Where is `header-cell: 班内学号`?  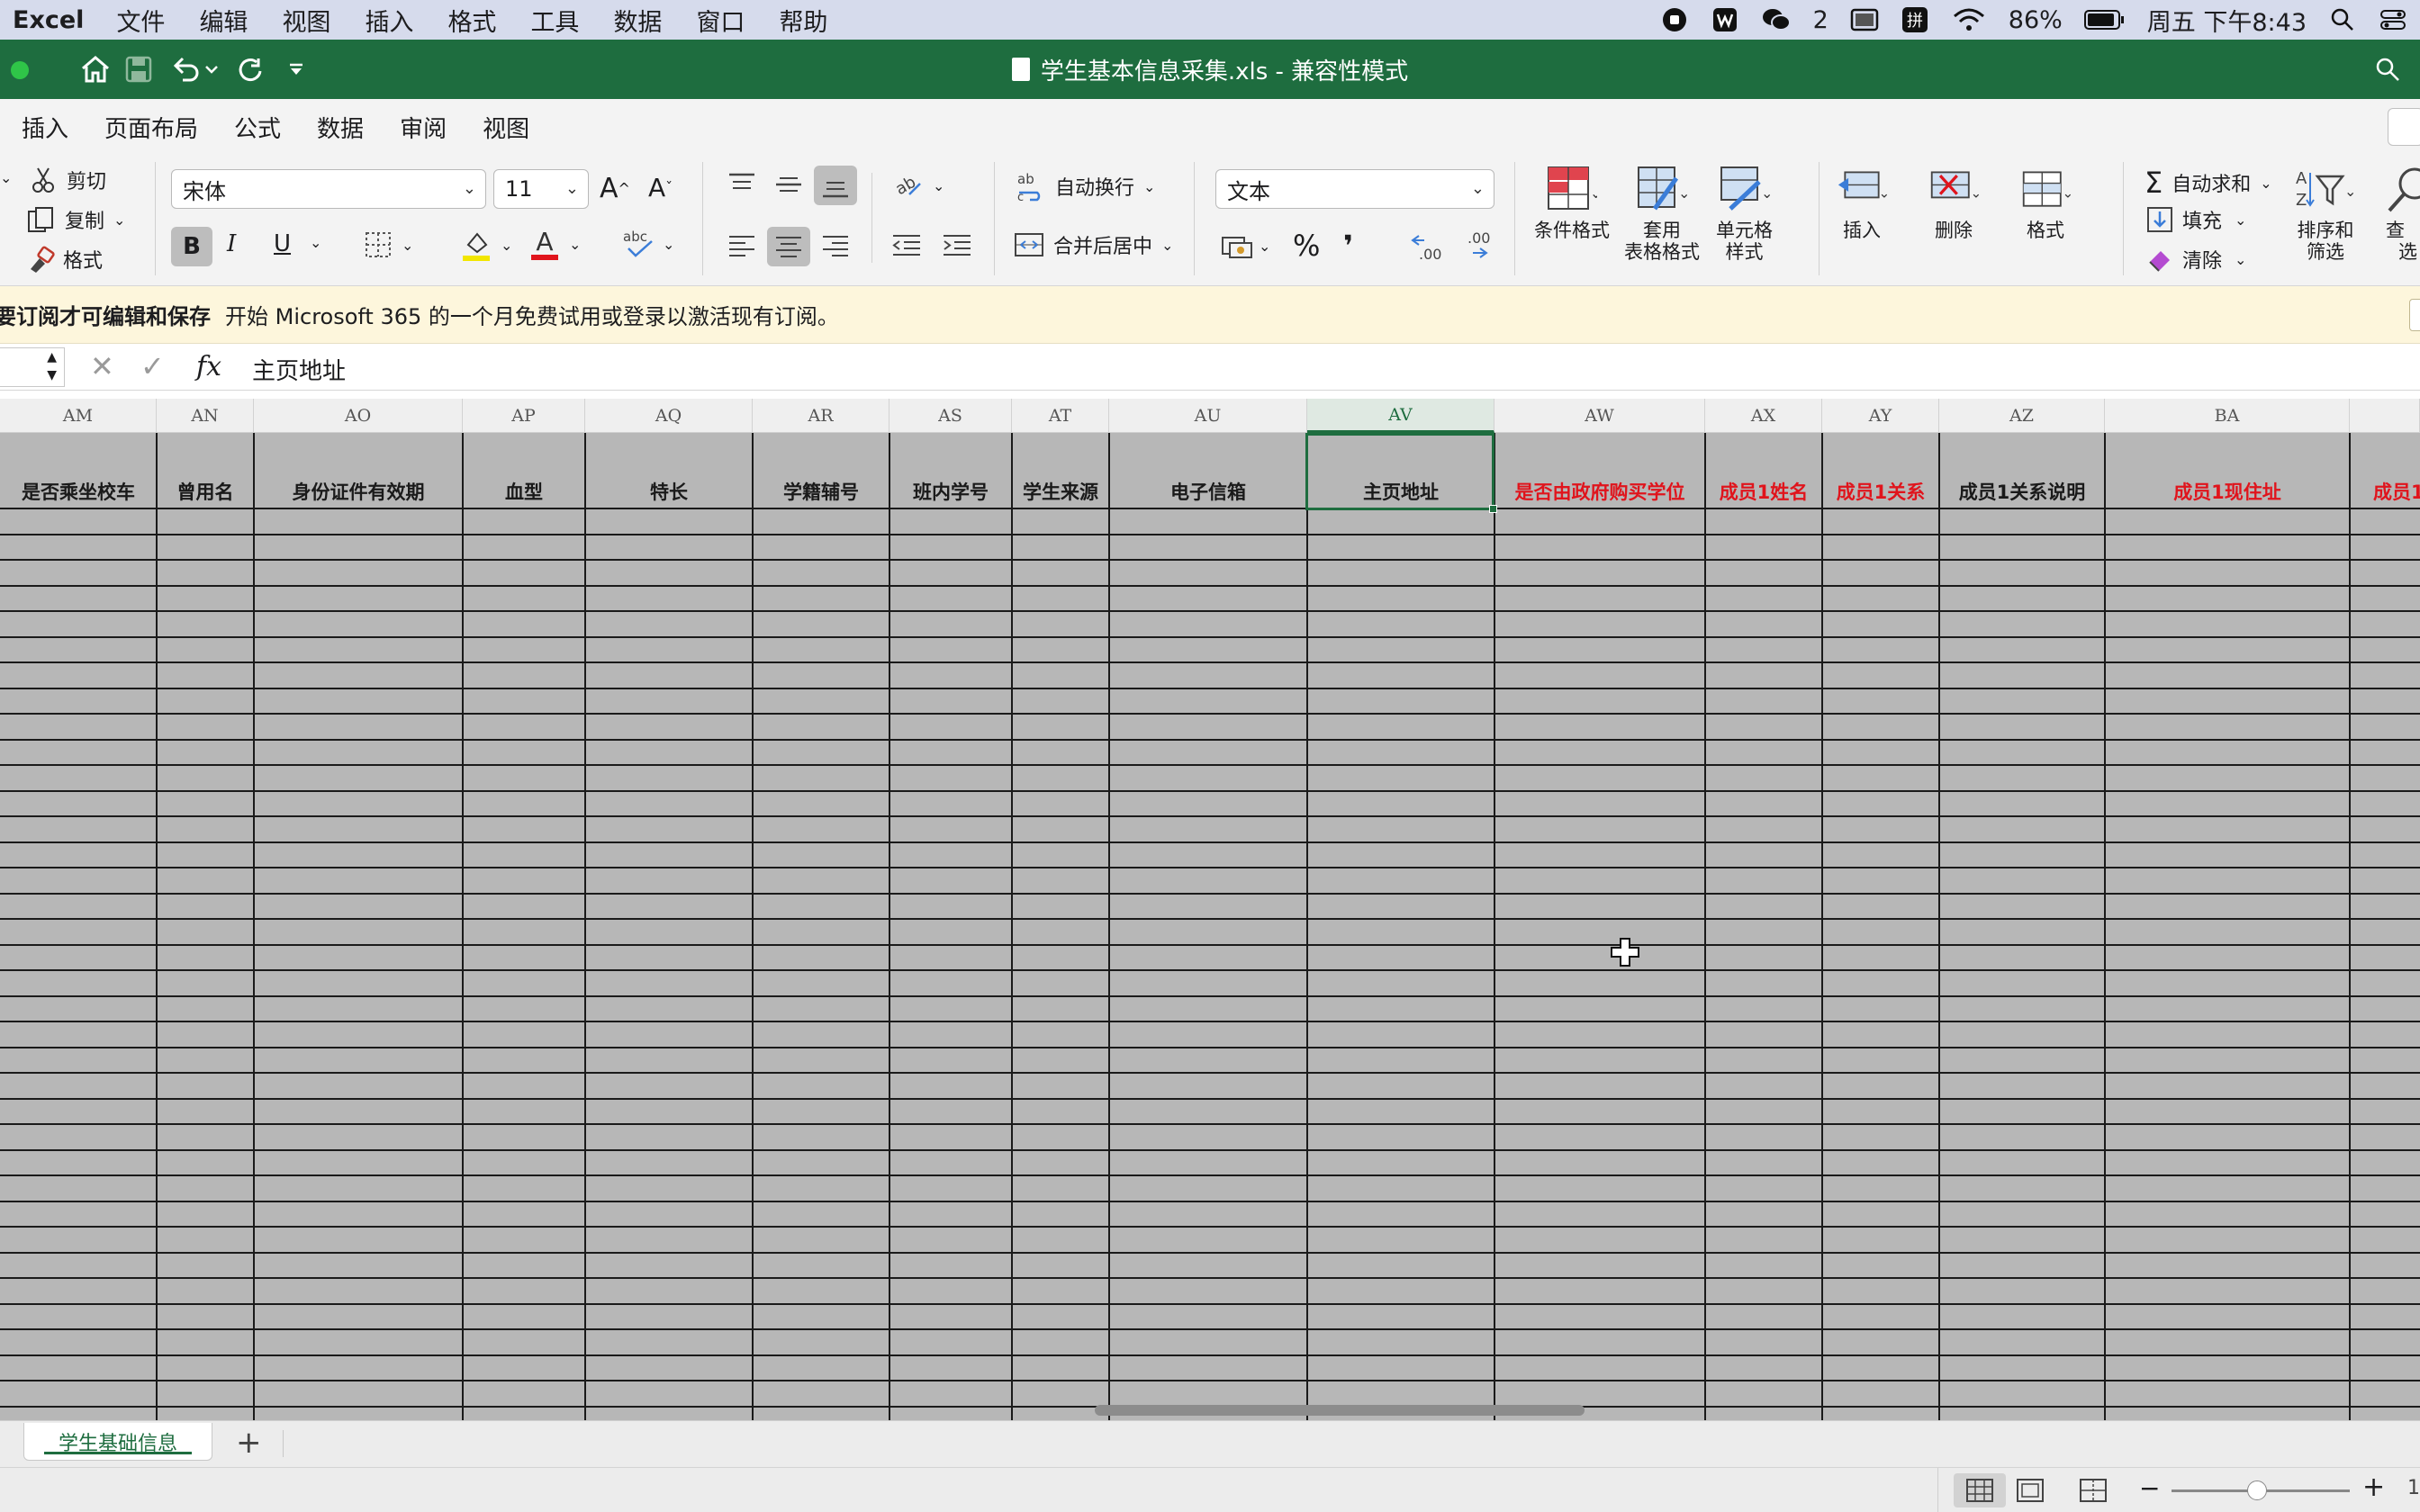
header-cell: 班内学号 is located at coordinates (951, 471).